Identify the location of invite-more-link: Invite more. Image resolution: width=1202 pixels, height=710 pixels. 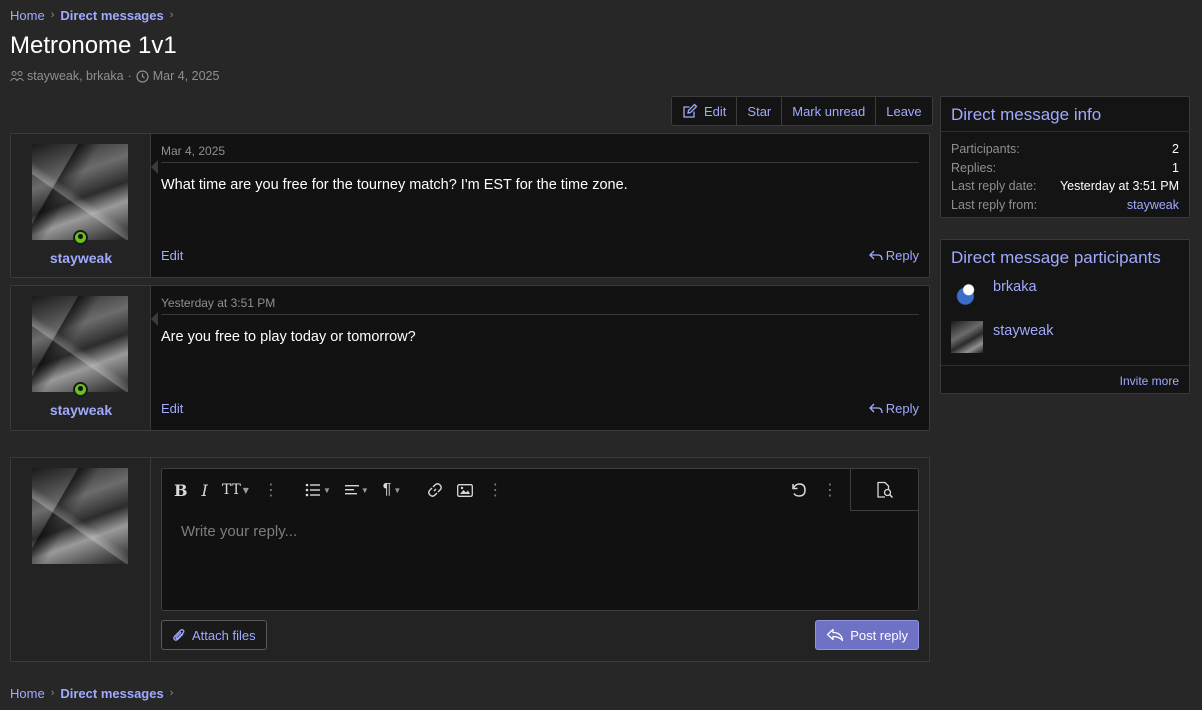
(1065, 380).